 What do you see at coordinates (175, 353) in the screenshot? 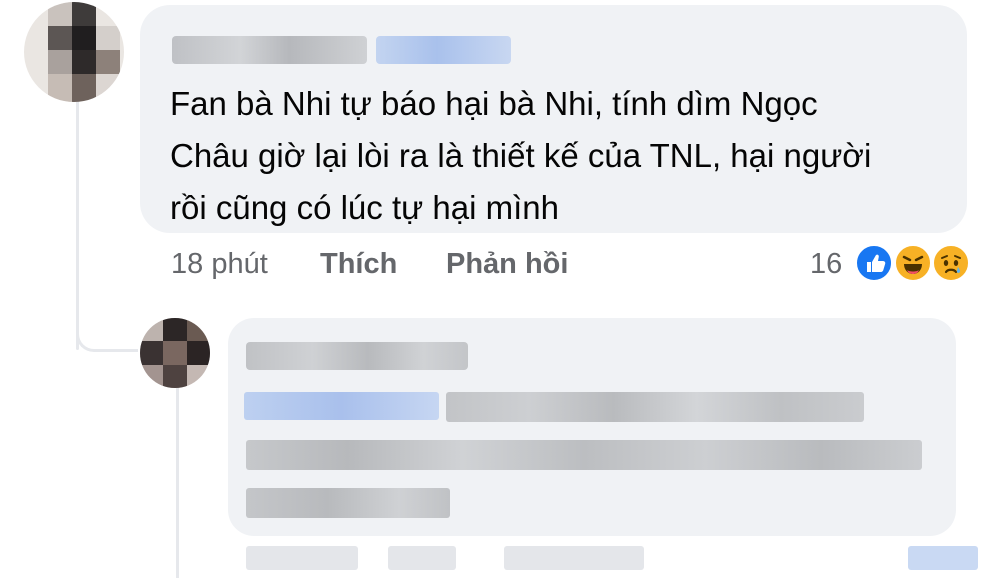
I see `reply-avatar` at bounding box center [175, 353].